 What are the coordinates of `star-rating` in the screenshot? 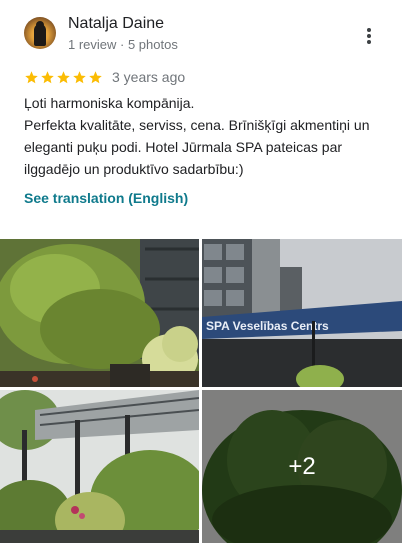 It's located at (63, 77).